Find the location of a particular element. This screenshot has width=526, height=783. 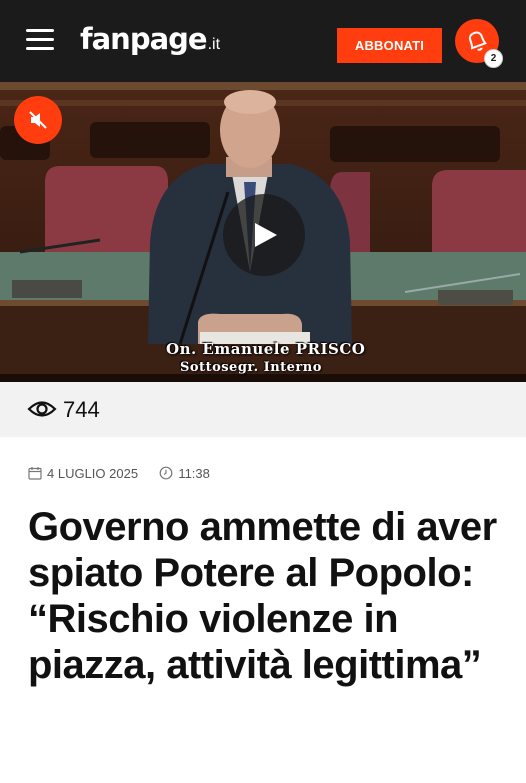

calendar-icon is located at coordinates (35, 473).